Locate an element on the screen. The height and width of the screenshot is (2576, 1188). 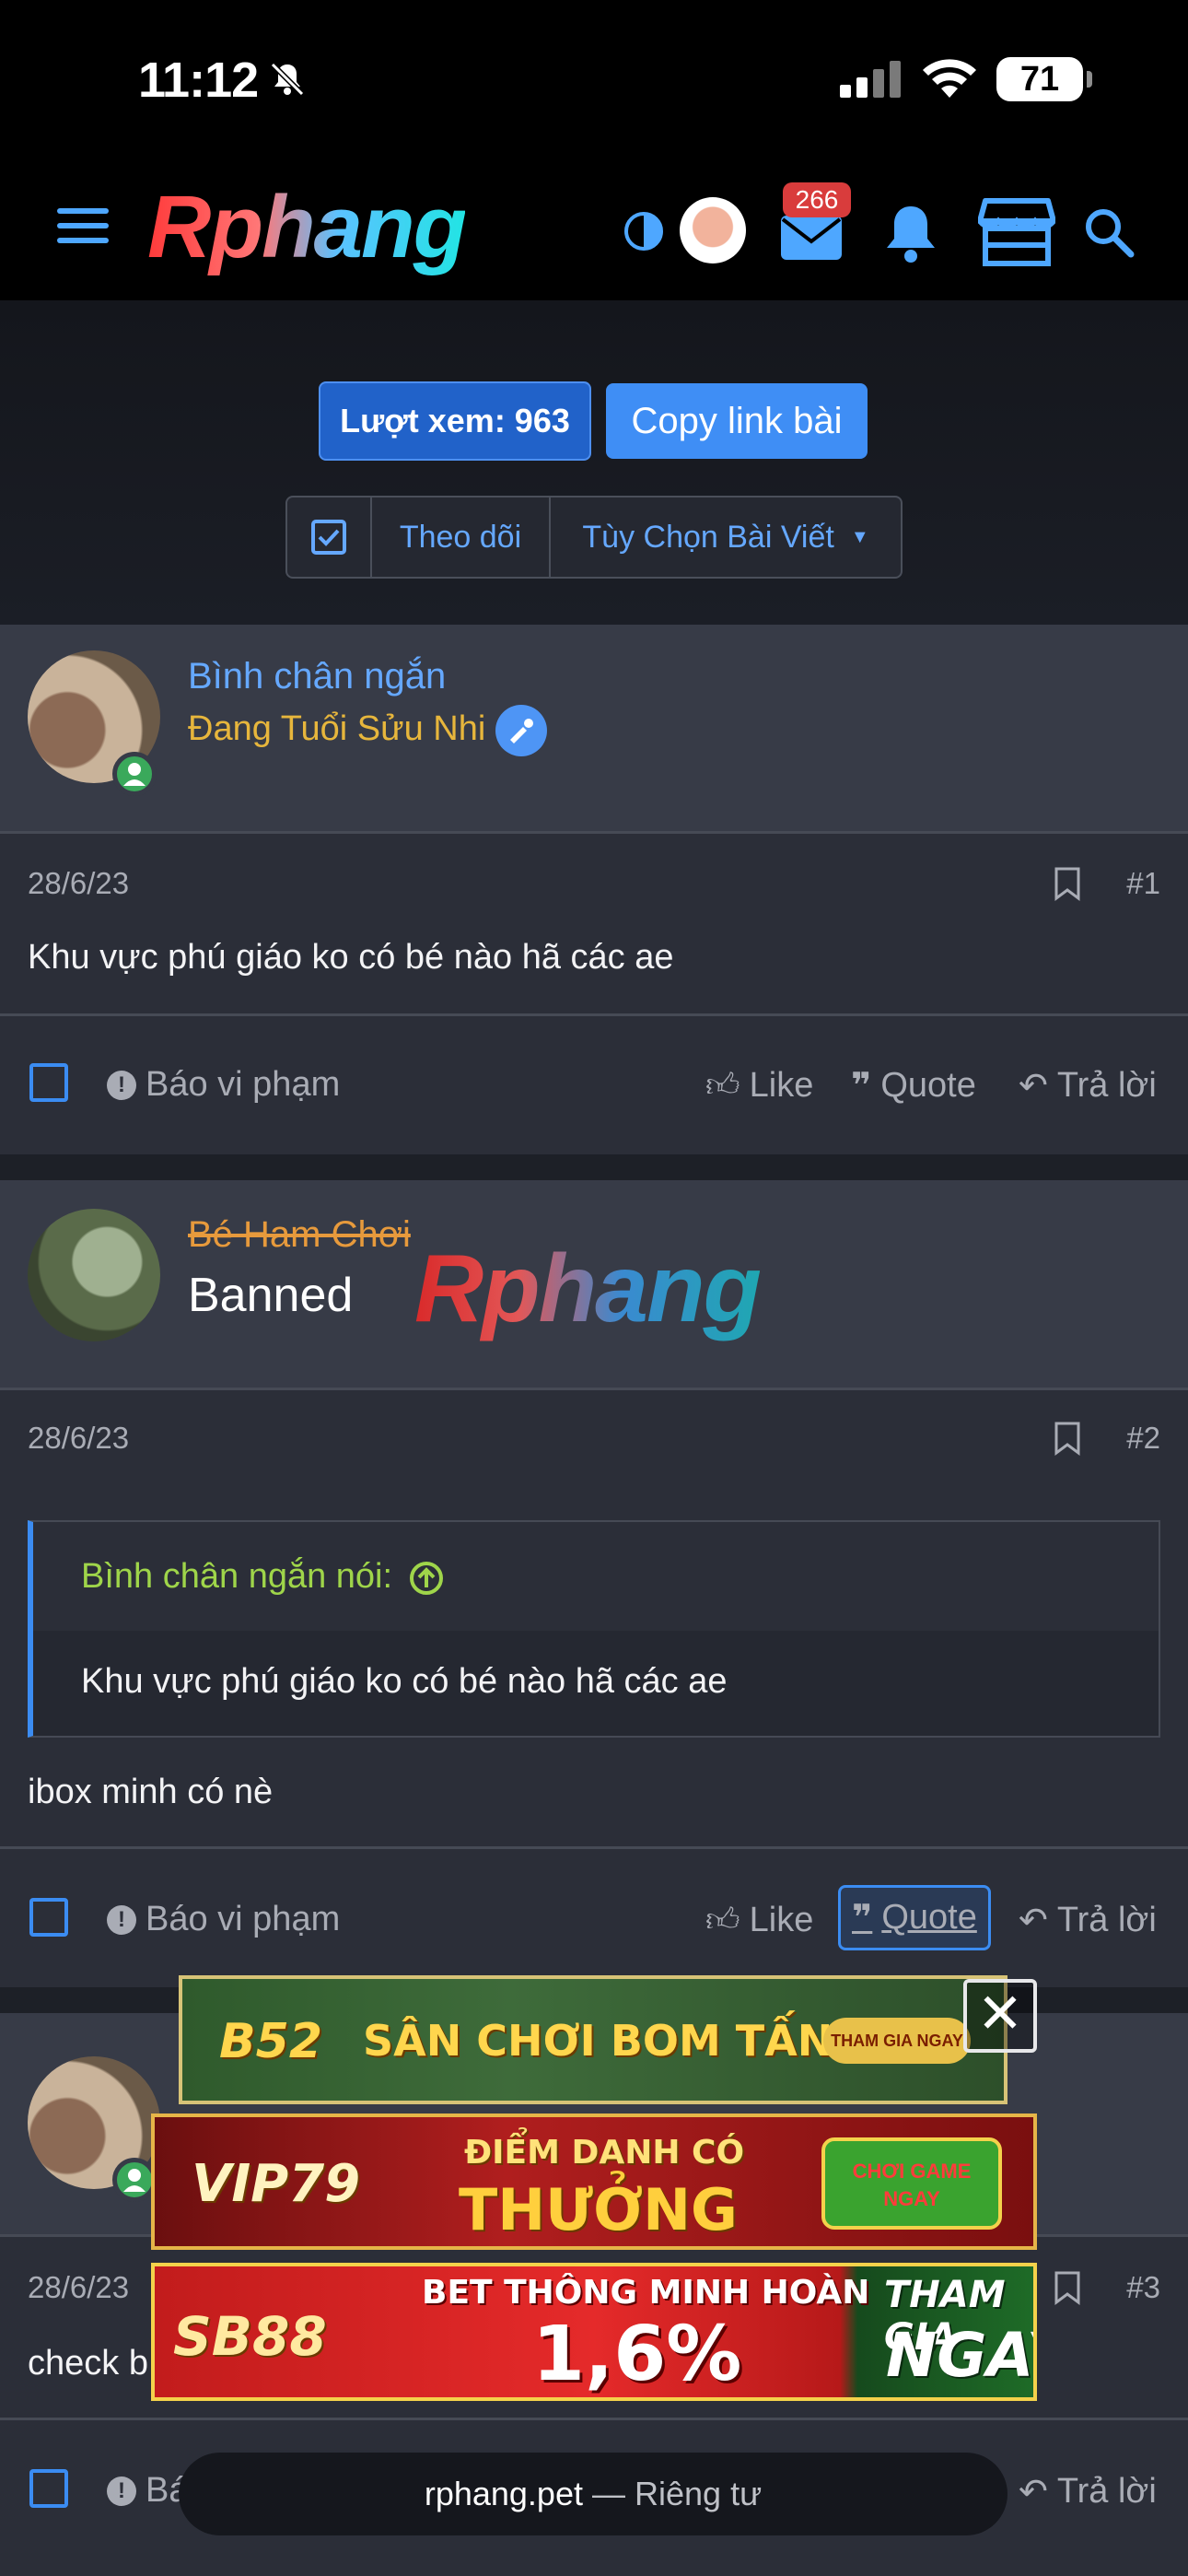
post-1-date: 28/6/23 is located at coordinates (78, 883).